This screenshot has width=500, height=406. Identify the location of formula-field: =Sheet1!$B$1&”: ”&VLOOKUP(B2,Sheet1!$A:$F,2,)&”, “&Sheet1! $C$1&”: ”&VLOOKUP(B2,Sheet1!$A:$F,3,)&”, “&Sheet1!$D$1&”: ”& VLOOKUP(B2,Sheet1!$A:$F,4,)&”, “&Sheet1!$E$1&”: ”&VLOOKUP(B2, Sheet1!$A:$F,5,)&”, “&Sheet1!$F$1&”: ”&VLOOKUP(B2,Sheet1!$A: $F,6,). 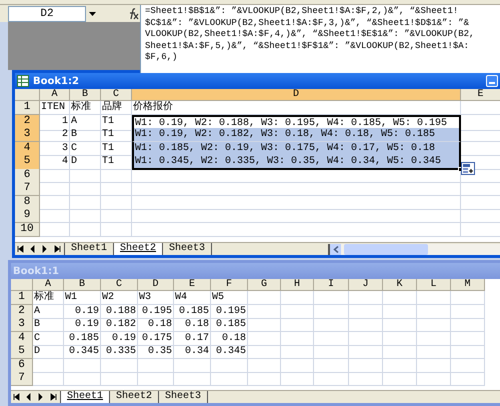
(320, 39).